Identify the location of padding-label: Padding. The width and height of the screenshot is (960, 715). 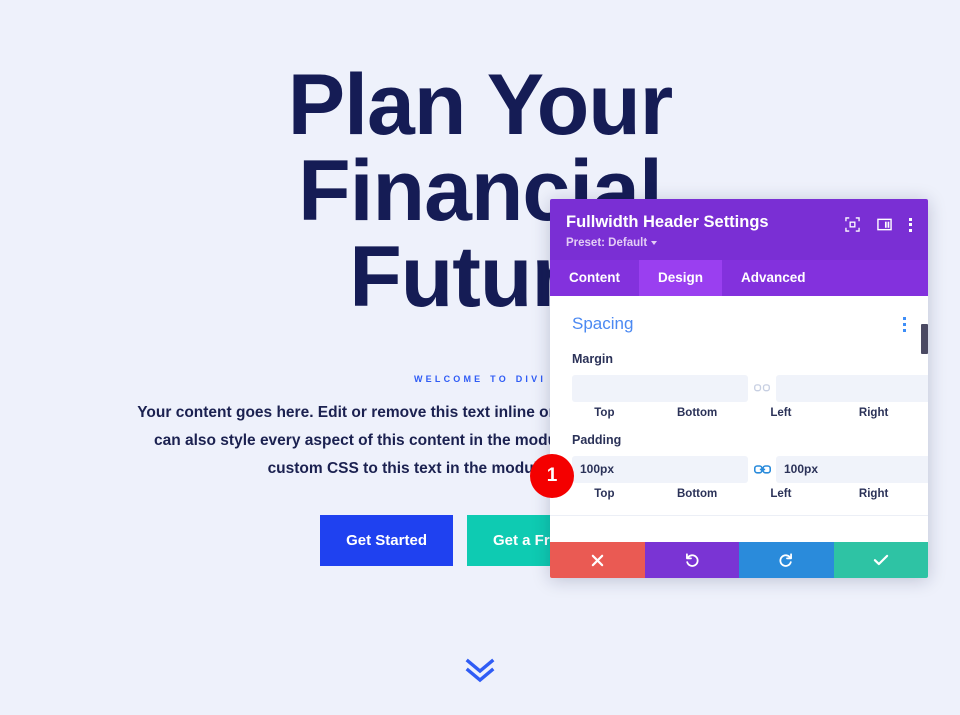
(597, 440).